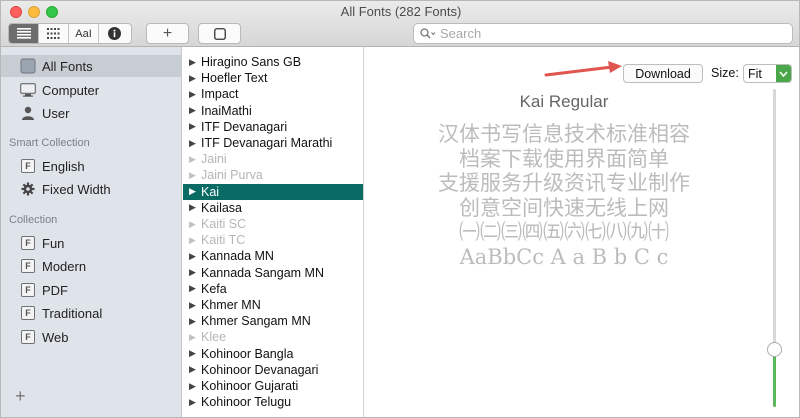 The image size is (800, 418). I want to click on font-family-name: ITF Devanagari Marathi, so click(267, 143).